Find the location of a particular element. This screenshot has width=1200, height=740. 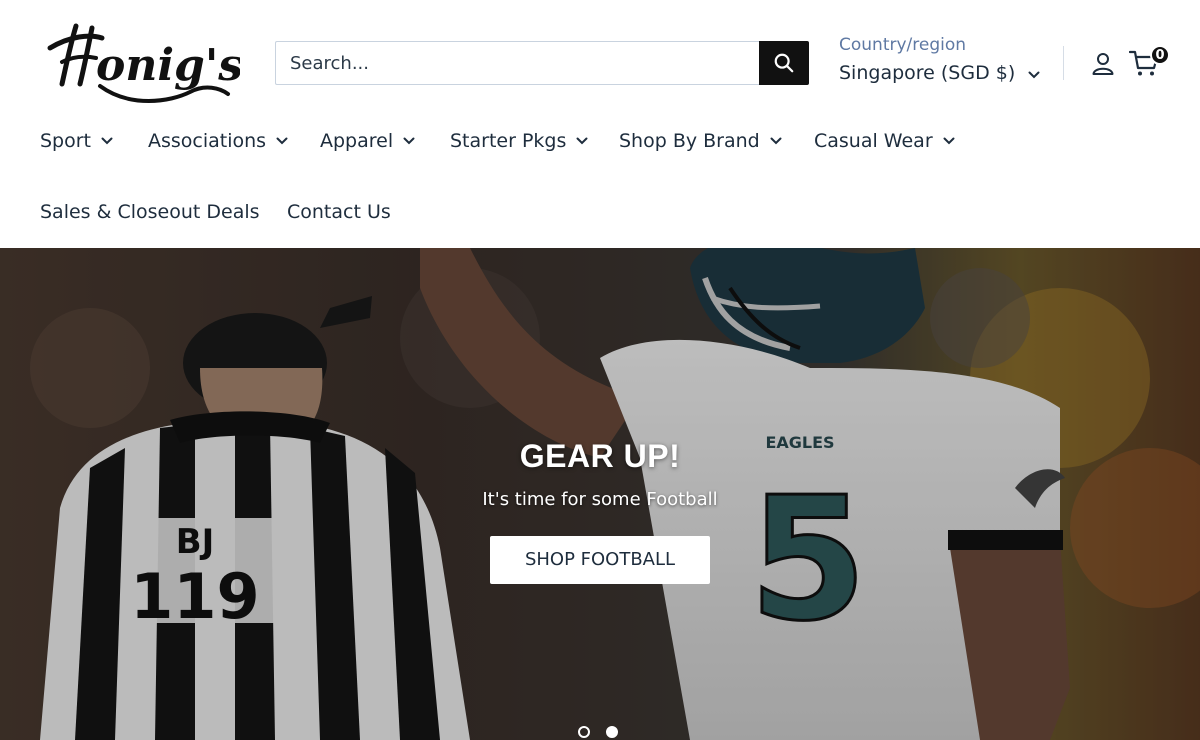

shop-football-button: SHOP FOOTBALL is located at coordinates (600, 560).